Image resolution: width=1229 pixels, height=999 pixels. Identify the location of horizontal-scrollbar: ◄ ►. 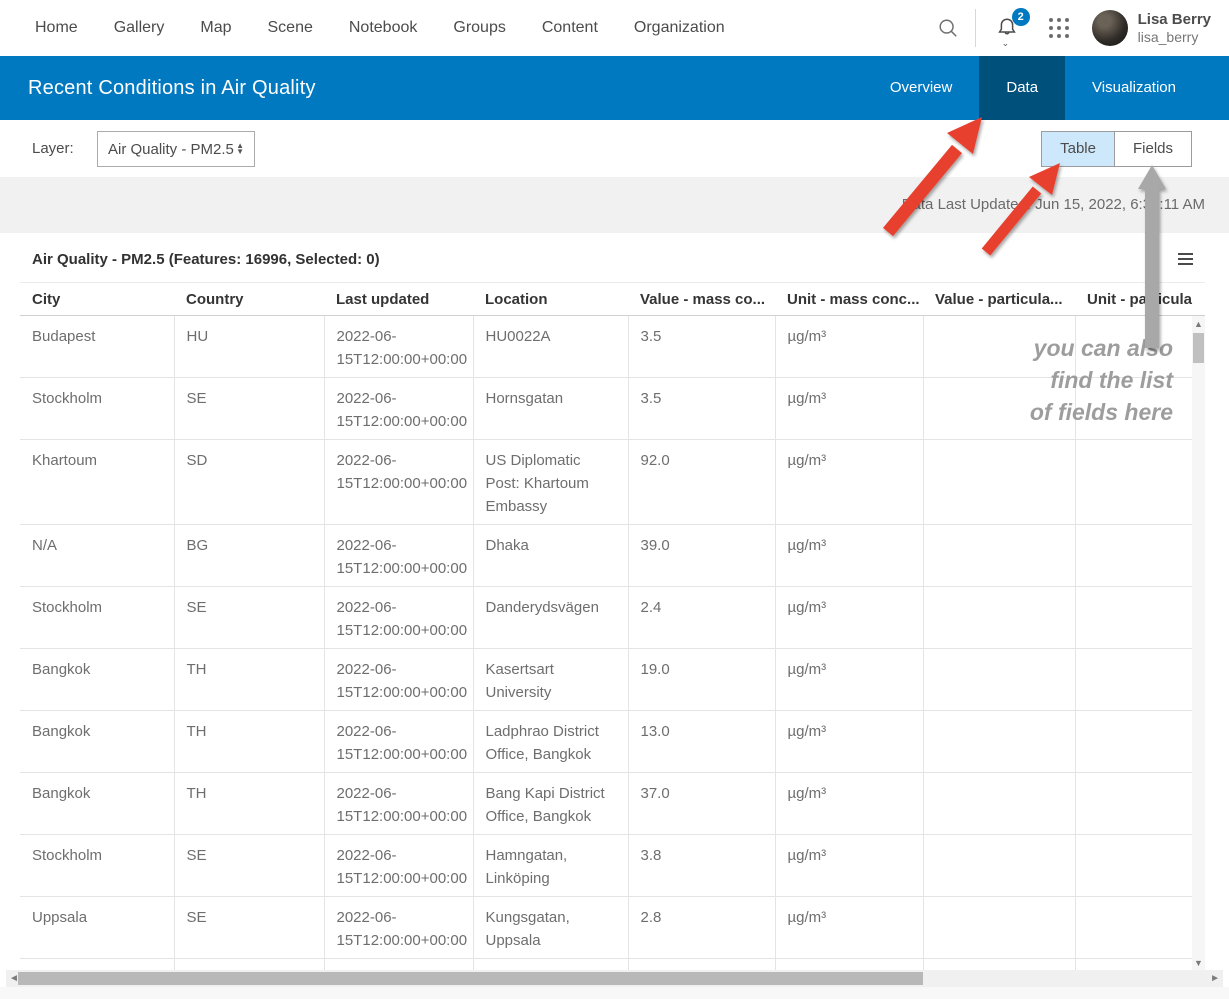
(614, 978).